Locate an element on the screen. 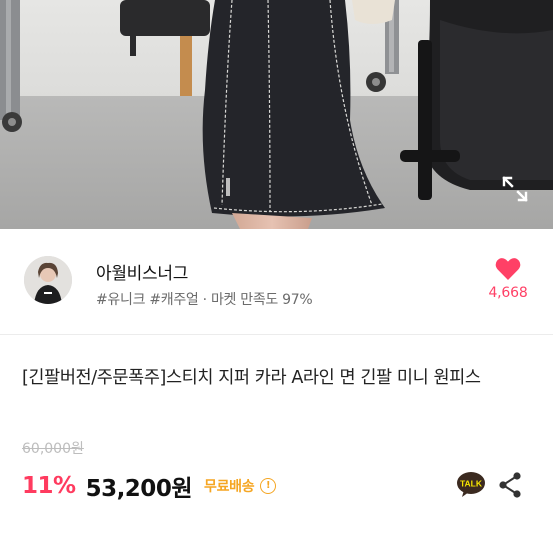 The image size is (553, 553). share-icon is located at coordinates (510, 485).